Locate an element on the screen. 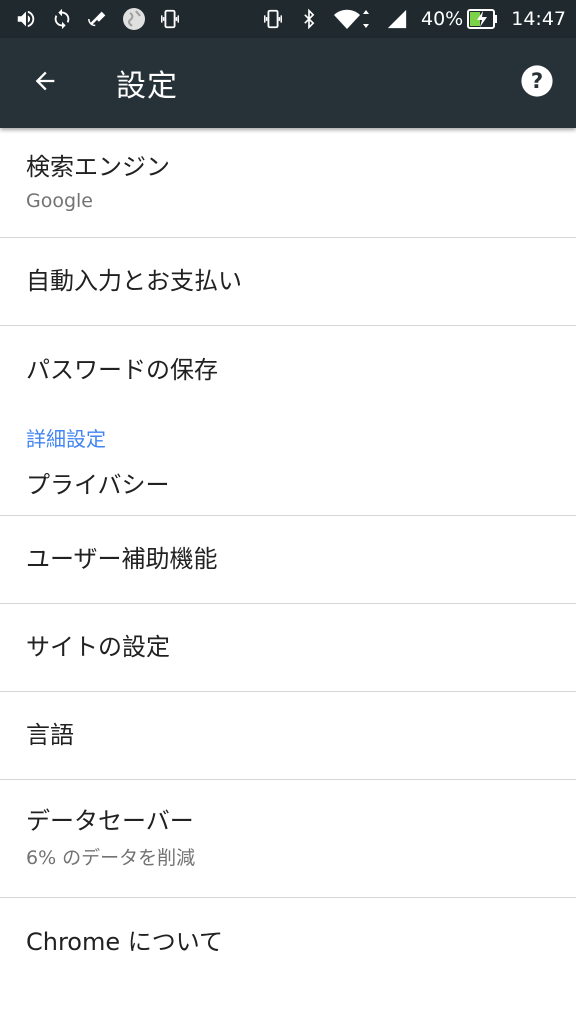 The height and width of the screenshot is (1024, 576). setting-title: パスワードの保存 is located at coordinates (122, 369).